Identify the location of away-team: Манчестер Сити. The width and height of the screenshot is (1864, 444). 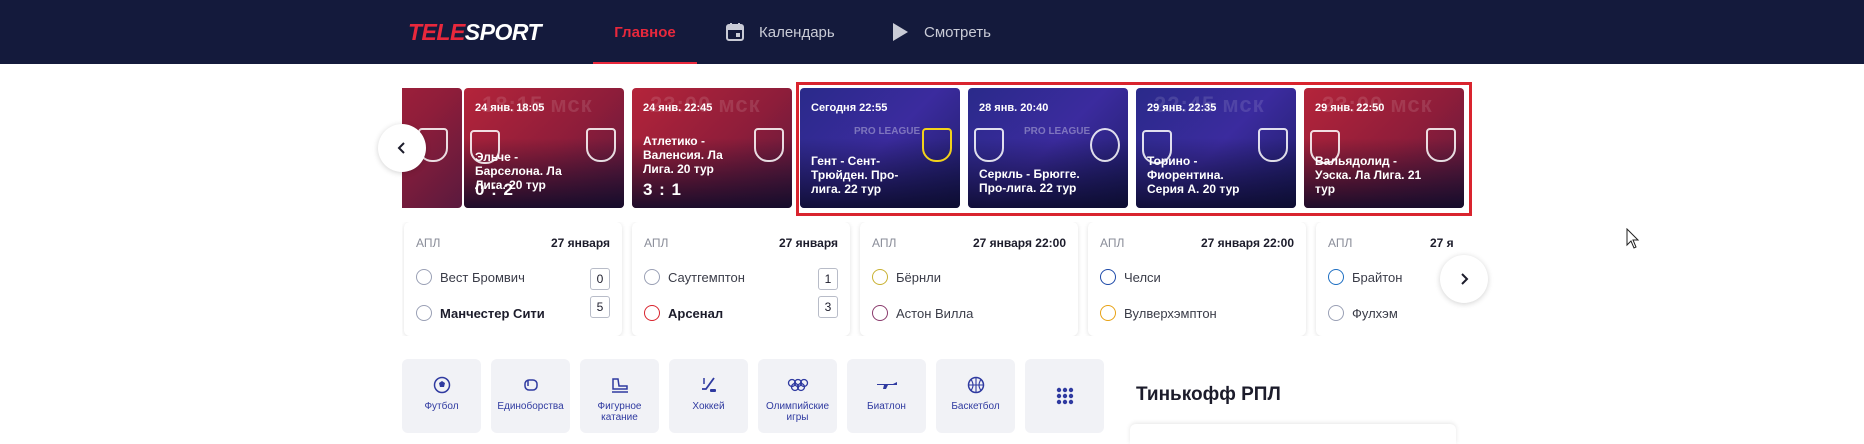
(480, 313).